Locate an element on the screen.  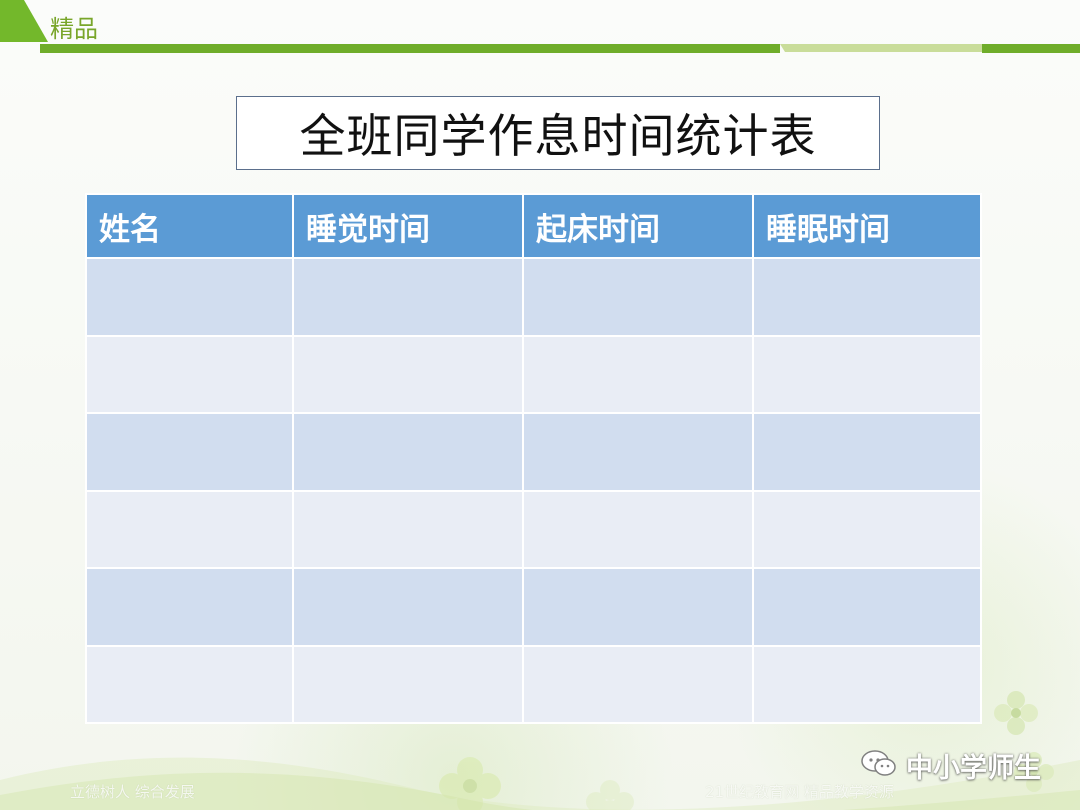
header-sleep-duration: 睡眠时间 is located at coordinates (867, 226).